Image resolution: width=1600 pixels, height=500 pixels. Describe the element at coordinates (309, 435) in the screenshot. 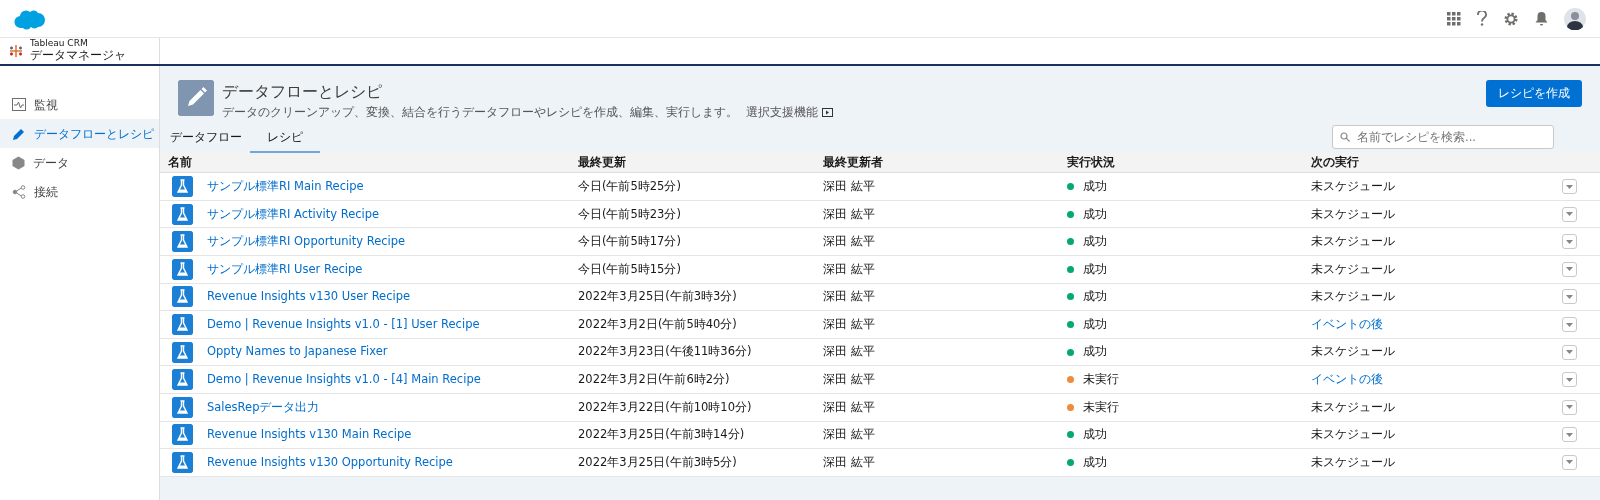

I see `recipe-name-link: Revenue Insights v130 Main Recipe` at that location.